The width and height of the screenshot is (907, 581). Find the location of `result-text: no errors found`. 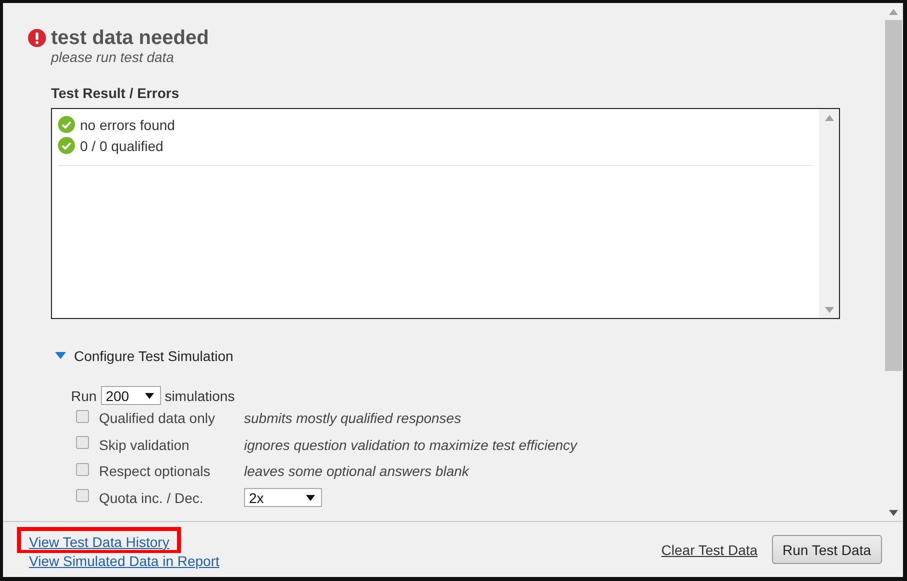

result-text: no errors found is located at coordinates (127, 124).